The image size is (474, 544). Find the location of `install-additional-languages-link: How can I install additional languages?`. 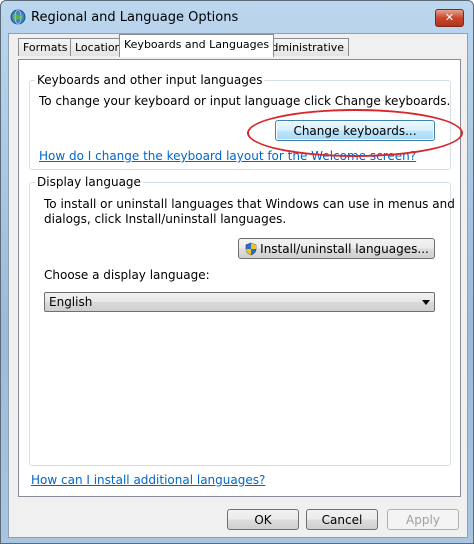

install-additional-languages-link: How can I install additional languages? is located at coordinates (148, 480).